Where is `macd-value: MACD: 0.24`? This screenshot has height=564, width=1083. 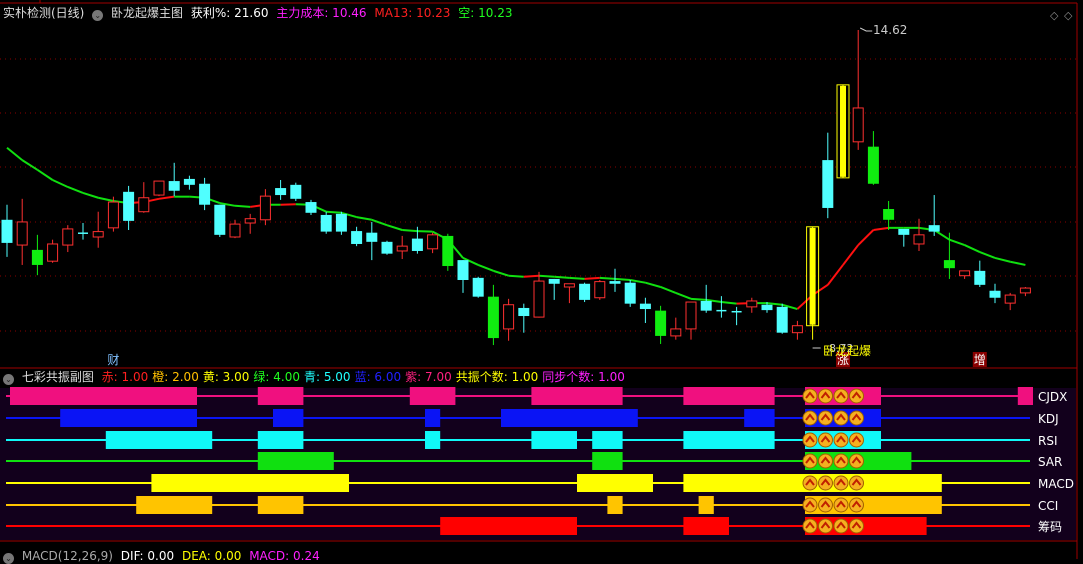 macd-value: MACD: 0.24 is located at coordinates (284, 556).